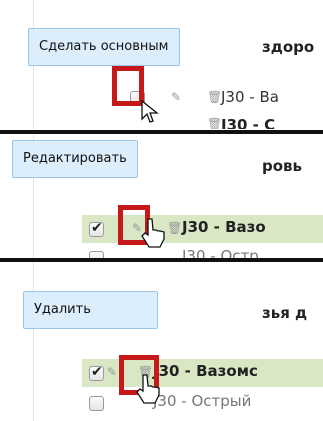  I want to click on background-heading: здоро, so click(288, 47).